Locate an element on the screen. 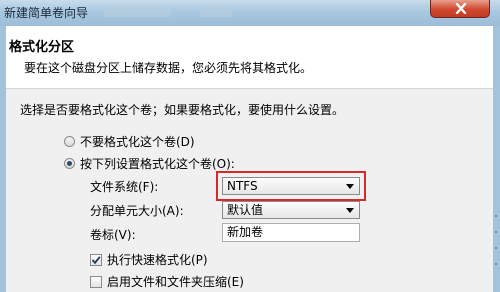 This screenshot has width=500, height=292. compression-label: 启用文件和文件夹压缩(E) is located at coordinates (175, 282).